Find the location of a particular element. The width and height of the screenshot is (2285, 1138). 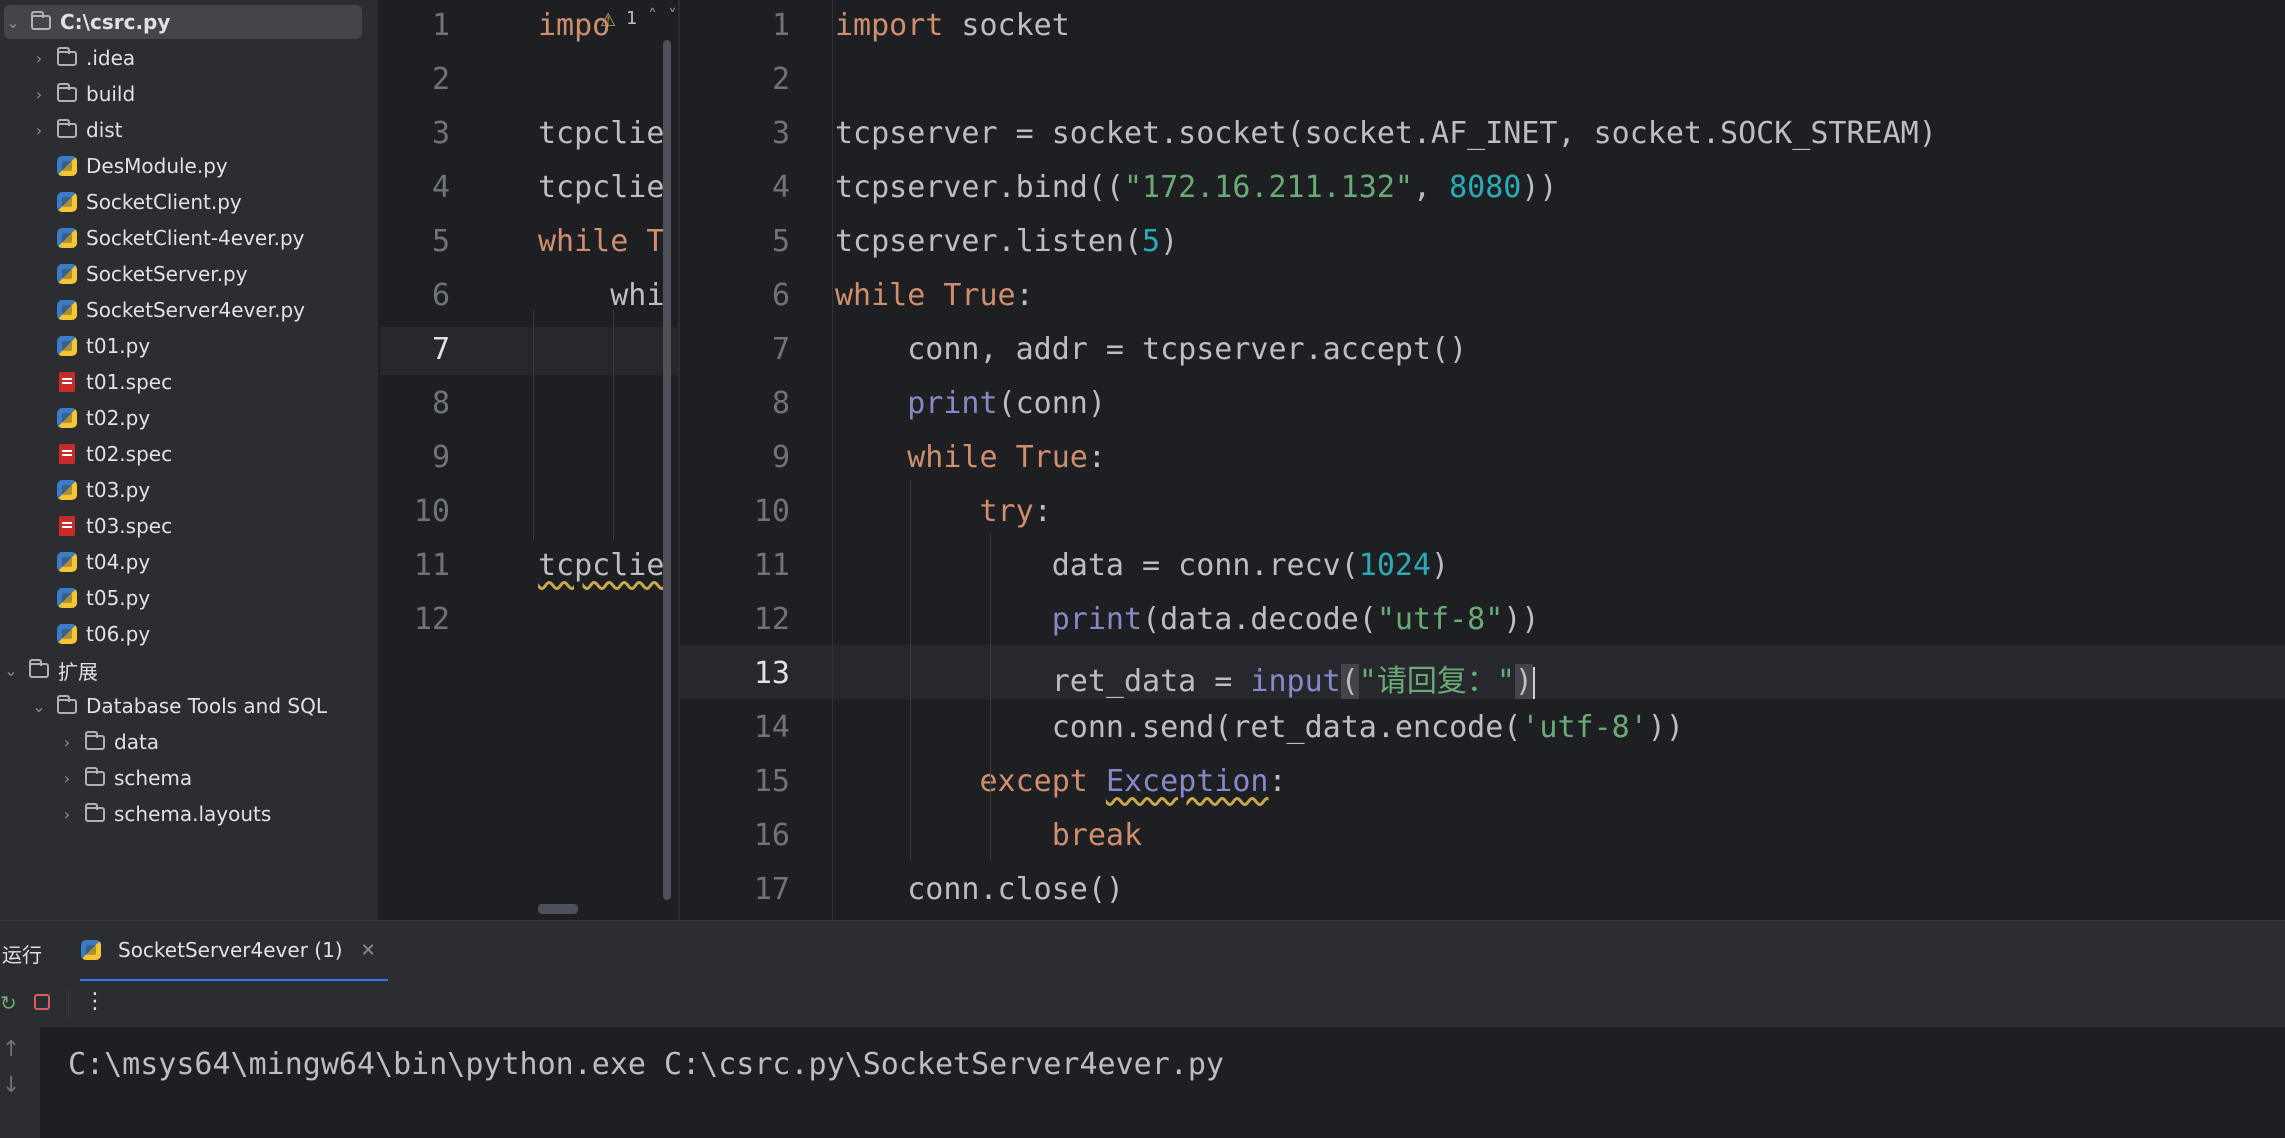

more-icon: ⋮ is located at coordinates (95, 1001).